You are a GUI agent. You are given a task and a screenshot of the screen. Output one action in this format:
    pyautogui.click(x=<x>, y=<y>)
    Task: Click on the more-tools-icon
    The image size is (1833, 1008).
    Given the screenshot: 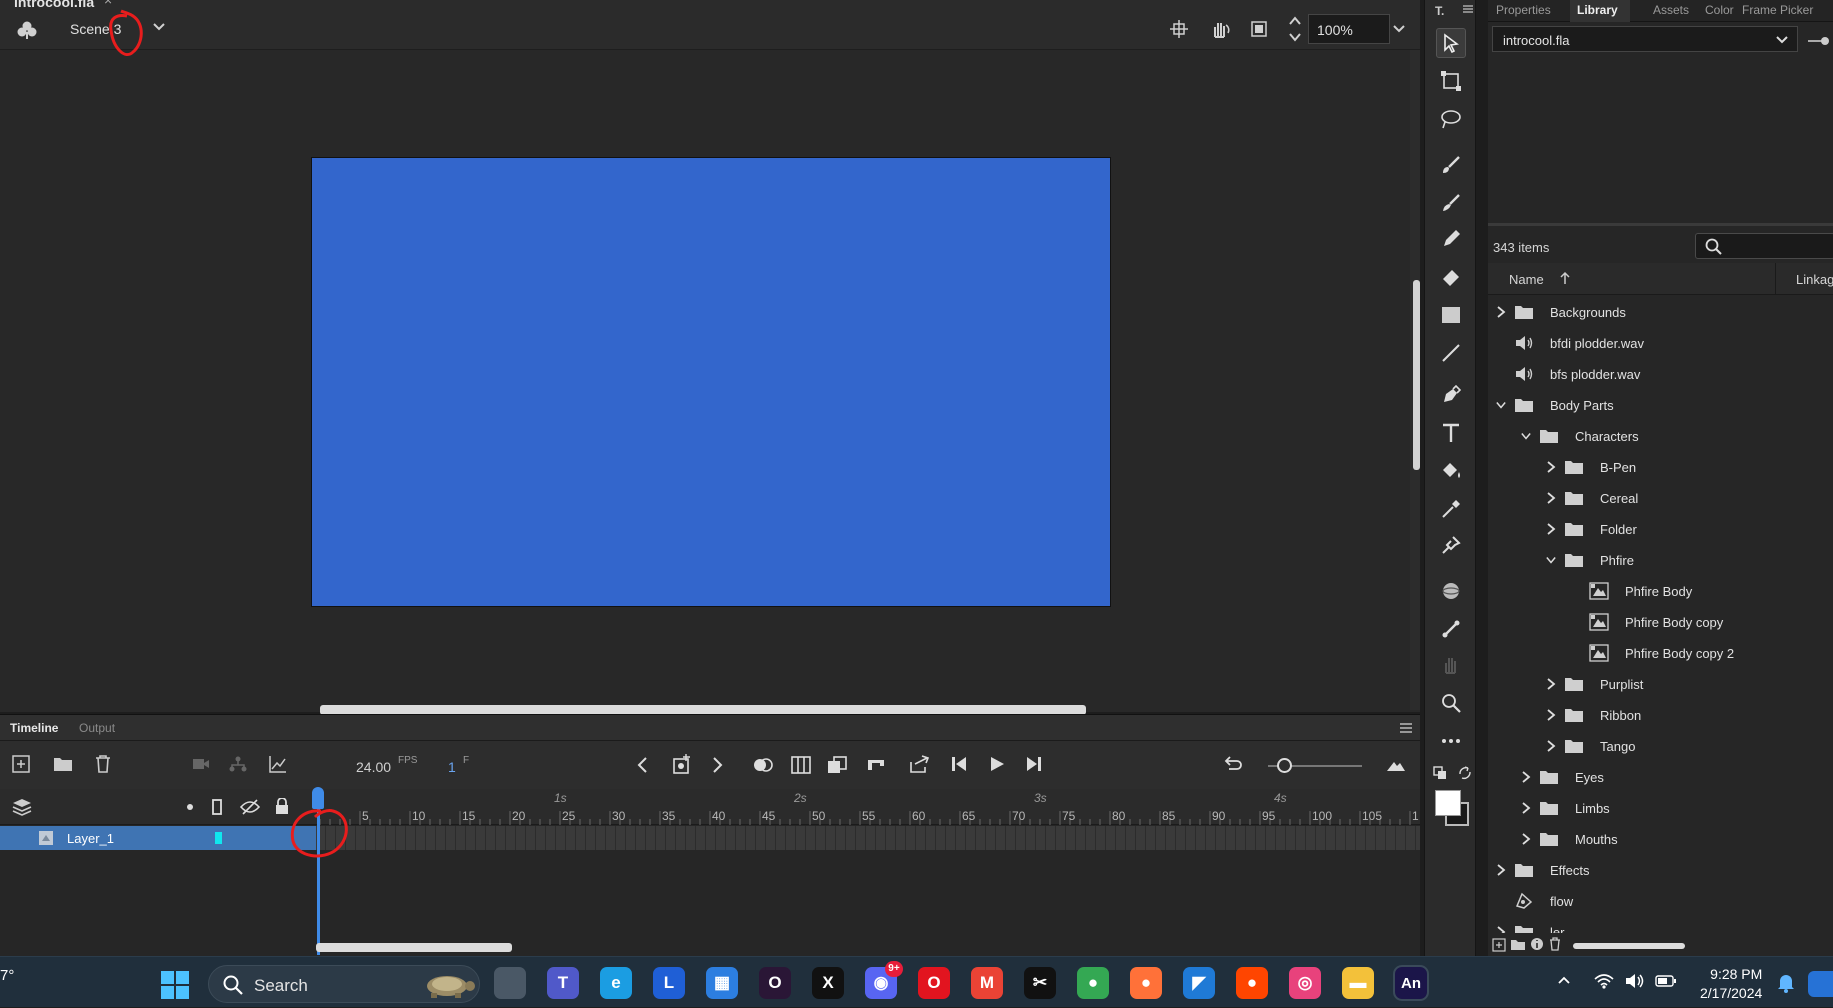 What is the action you would take?
    pyautogui.click(x=1451, y=741)
    